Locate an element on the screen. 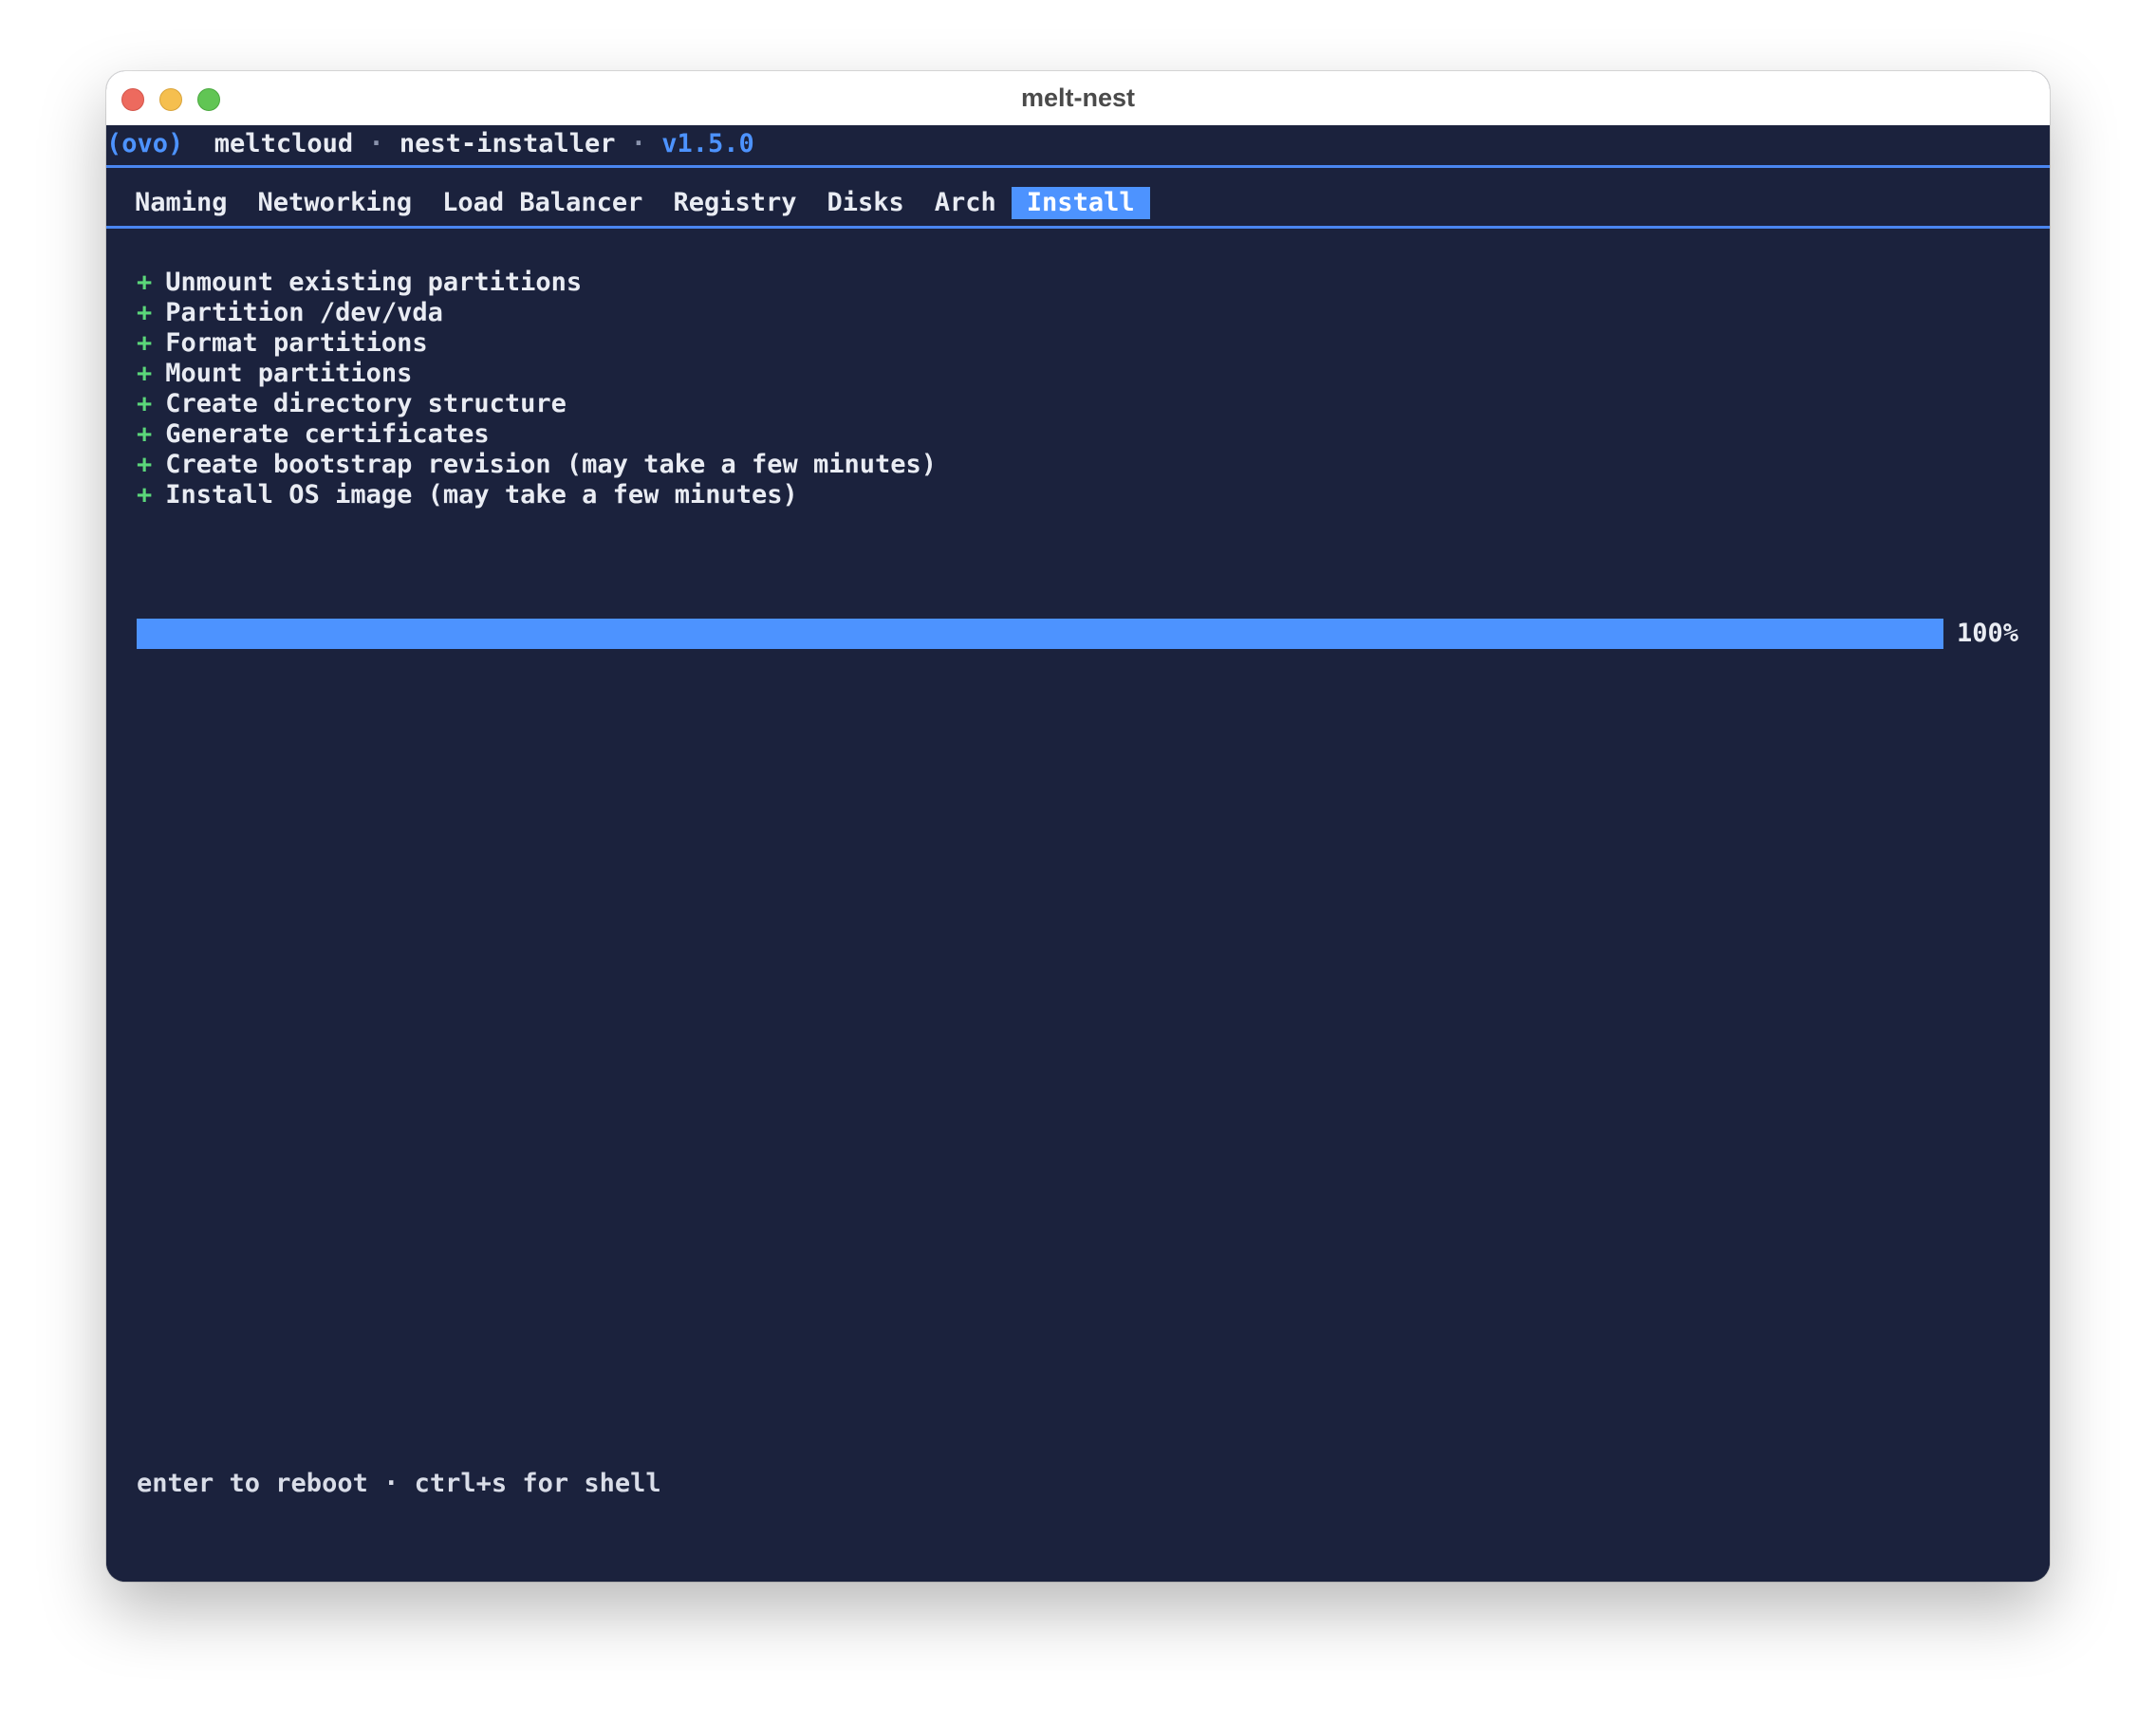  list-item: + Unmount existing partitions is located at coordinates (537, 283).